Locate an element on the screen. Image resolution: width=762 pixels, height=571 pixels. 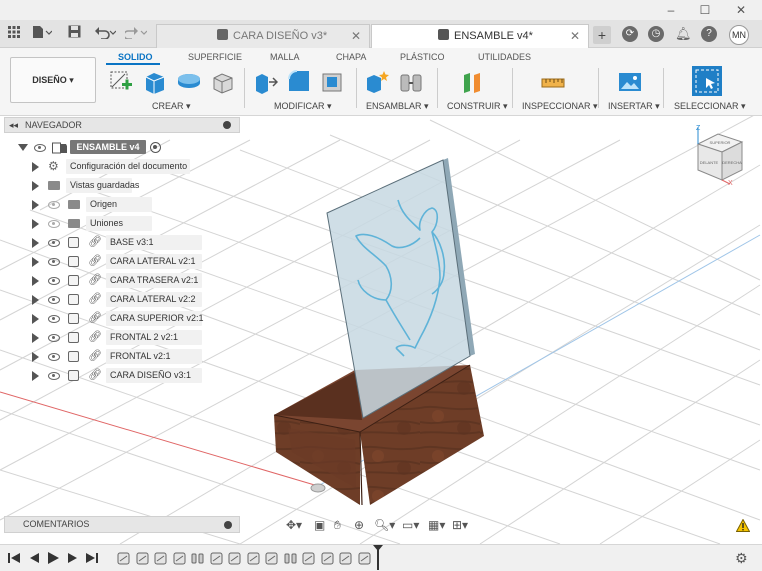
add-comment-icon is located at coordinates (228, 525).